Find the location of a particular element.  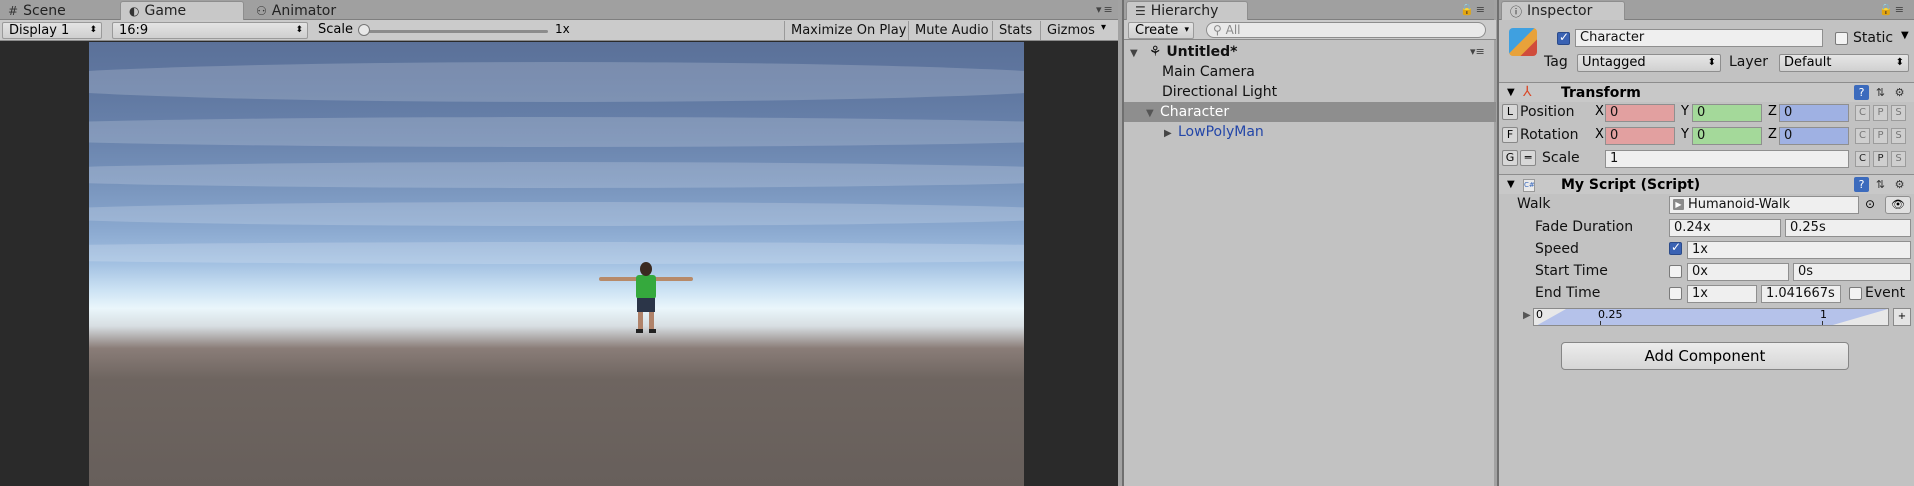

position-x-field: 0 is located at coordinates (1640, 113).